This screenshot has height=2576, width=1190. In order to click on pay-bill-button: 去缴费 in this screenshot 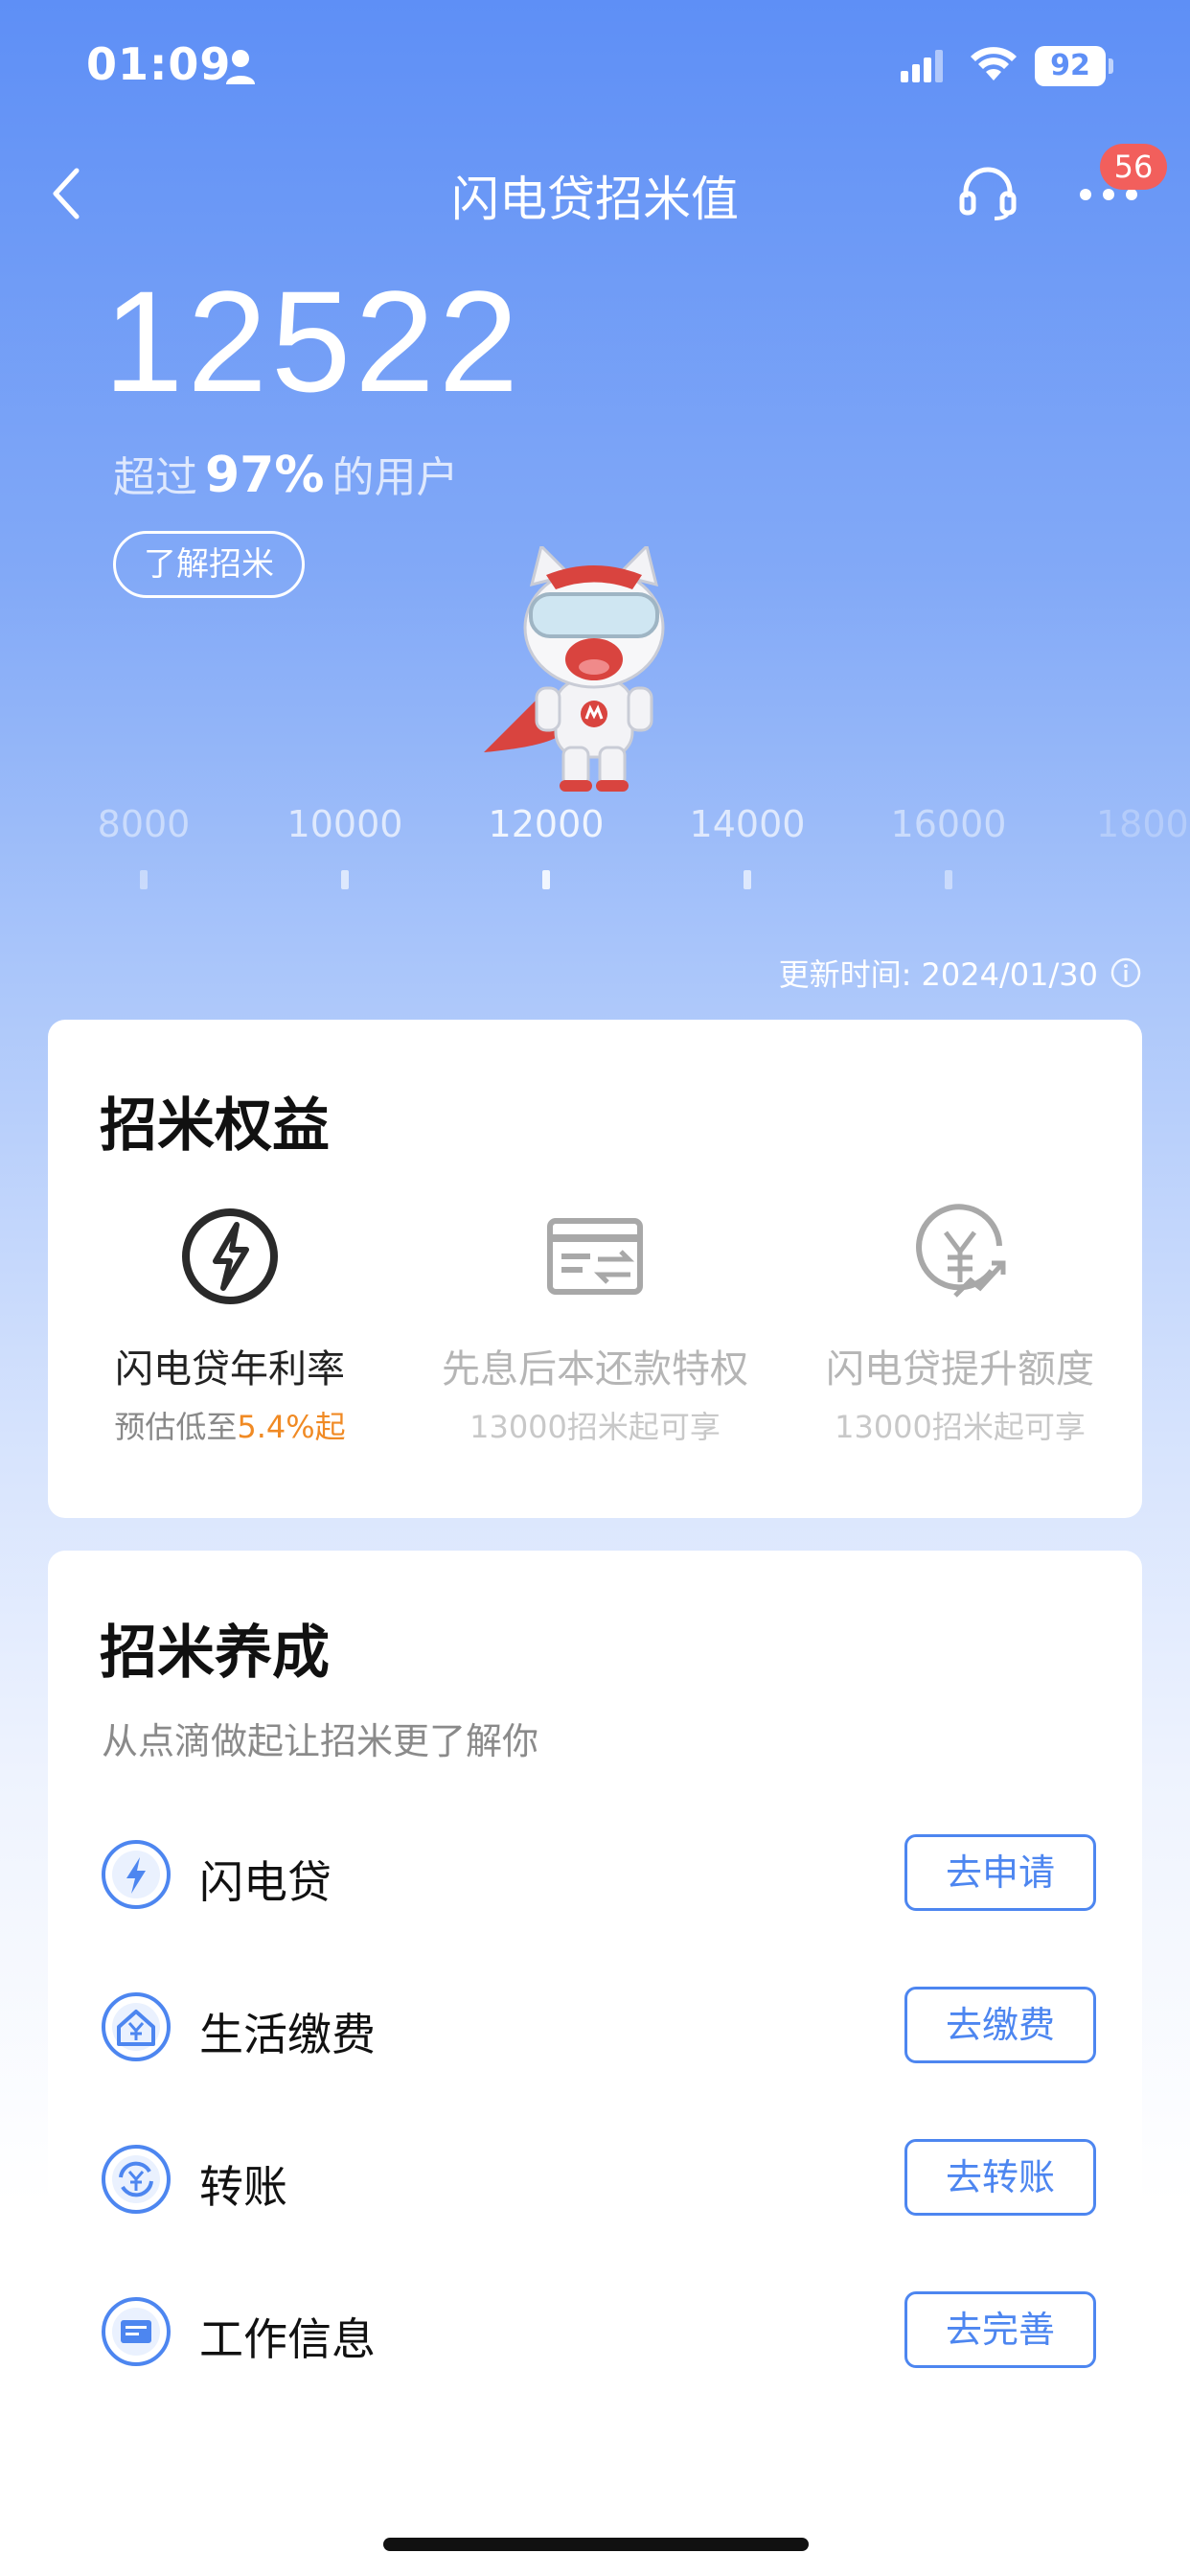, I will do `click(1000, 2025)`.